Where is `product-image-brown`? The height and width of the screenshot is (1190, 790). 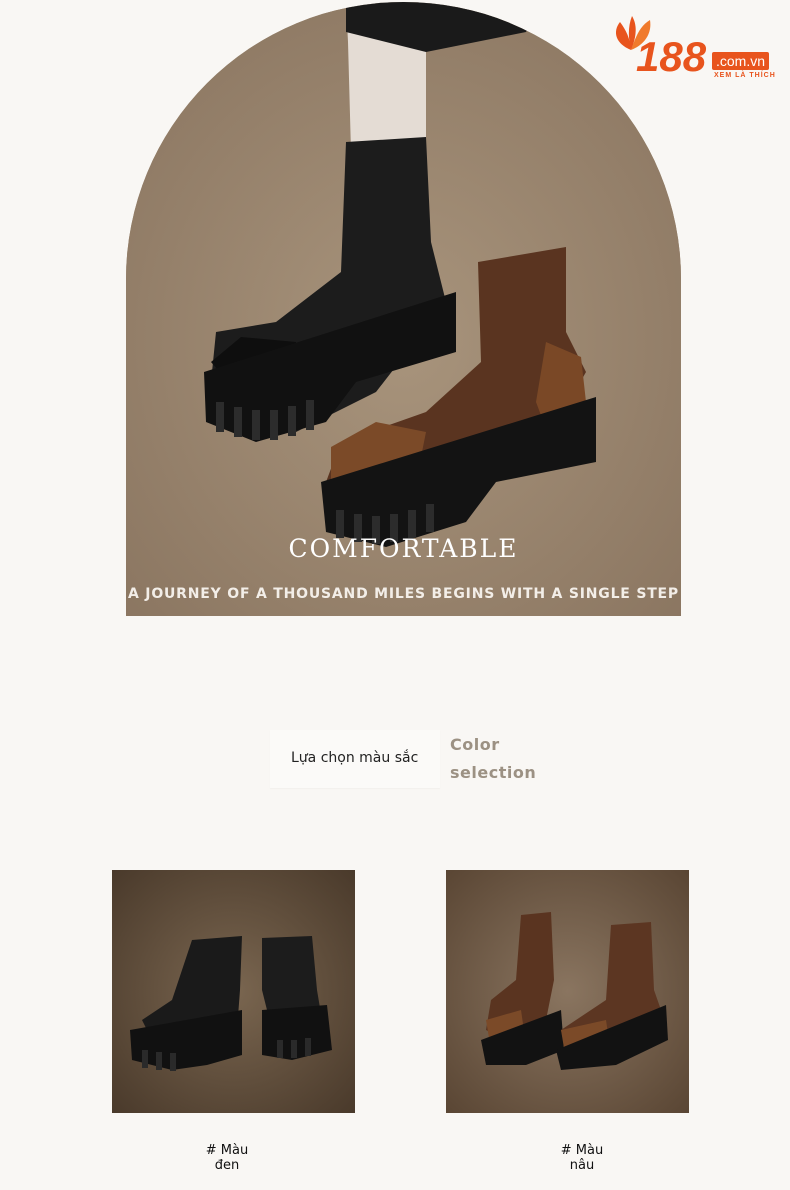
product-image-brown is located at coordinates (567, 991).